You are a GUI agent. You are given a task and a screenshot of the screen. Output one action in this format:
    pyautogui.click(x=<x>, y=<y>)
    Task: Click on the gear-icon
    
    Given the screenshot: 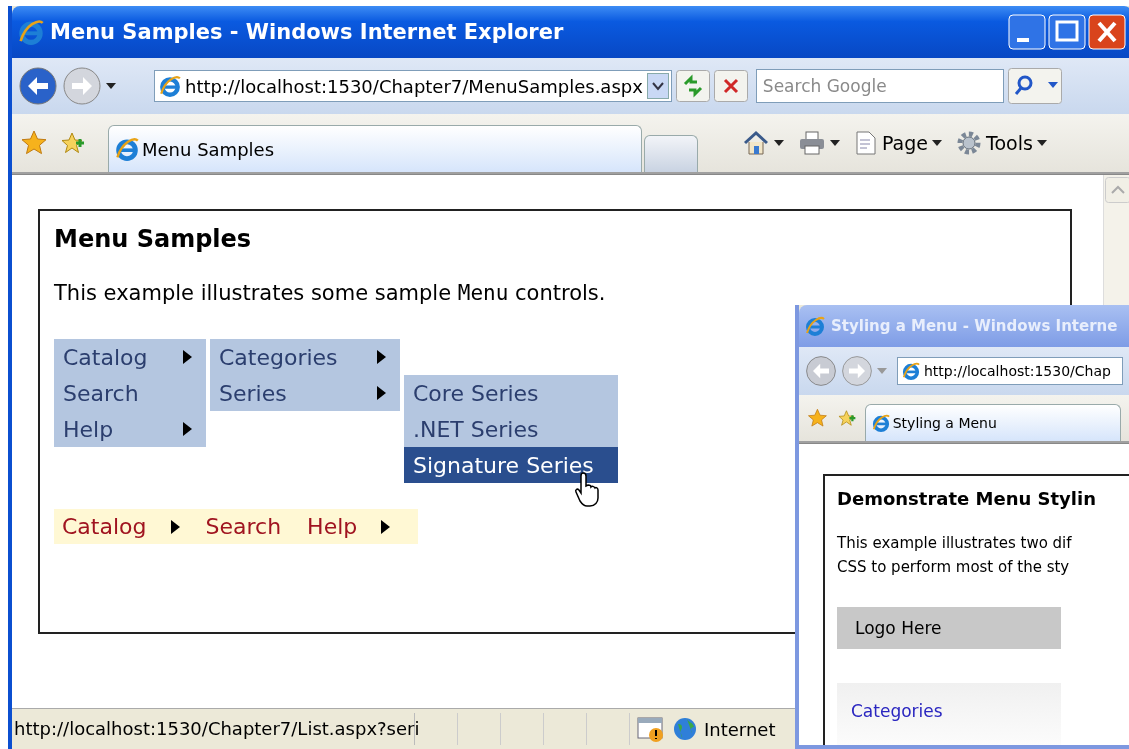 What is the action you would take?
    pyautogui.click(x=969, y=143)
    